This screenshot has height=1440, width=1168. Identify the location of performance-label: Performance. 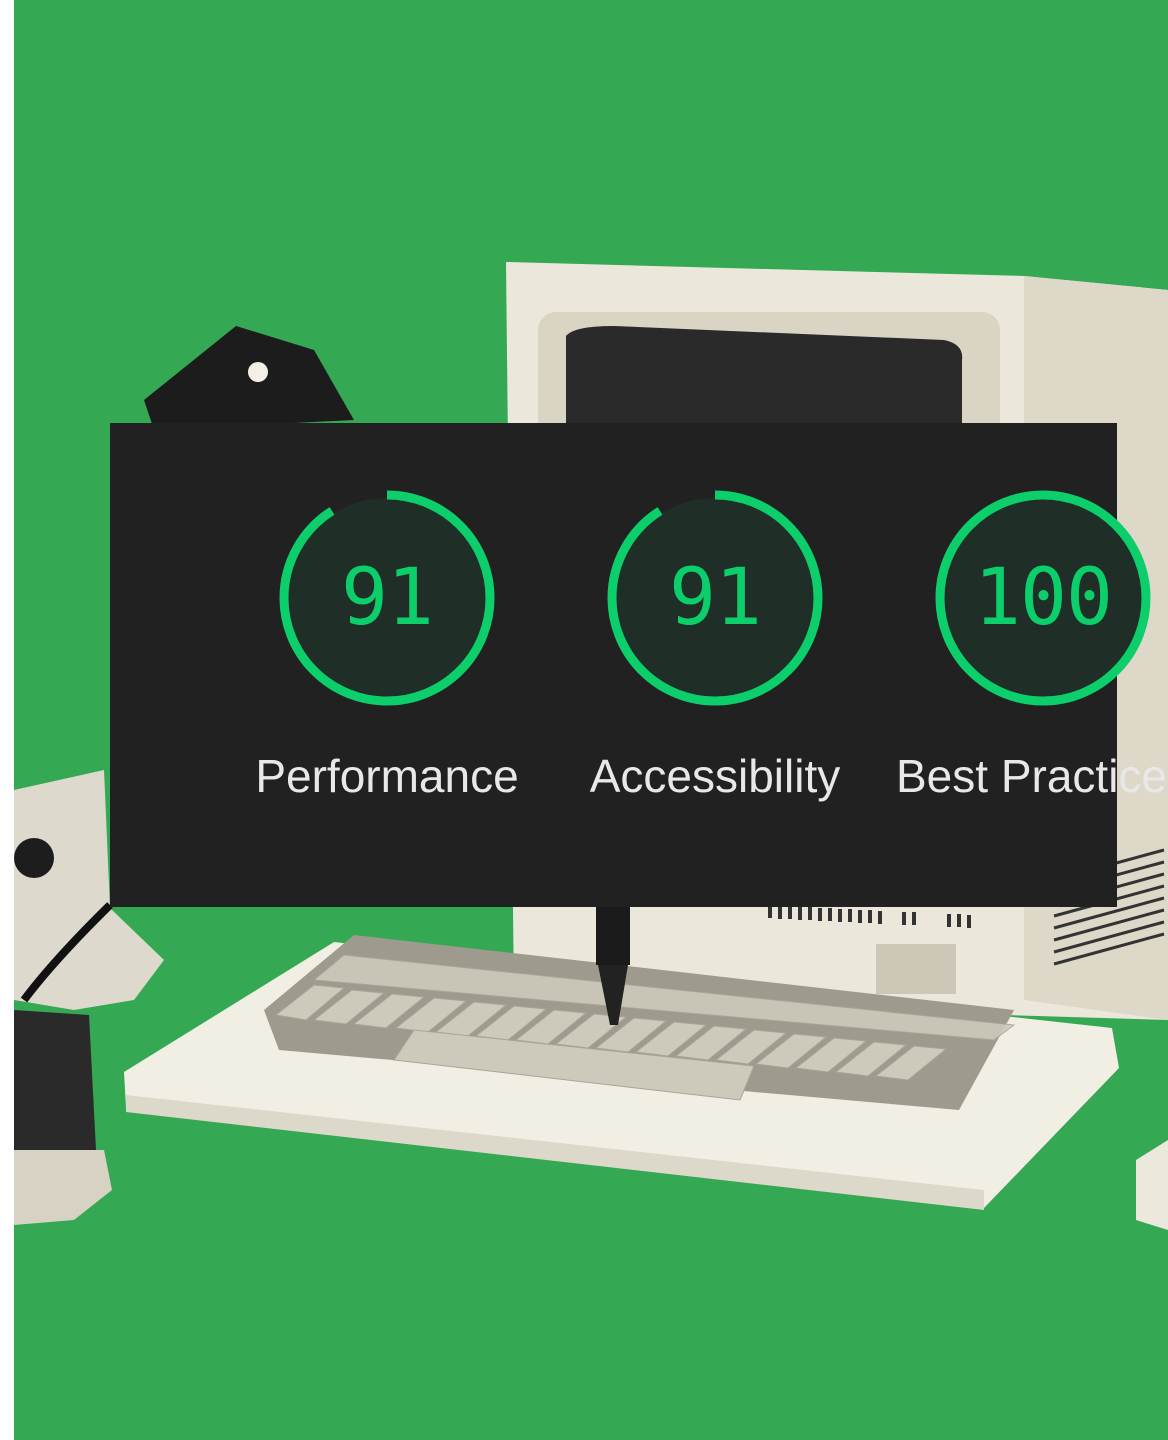
(387, 776).